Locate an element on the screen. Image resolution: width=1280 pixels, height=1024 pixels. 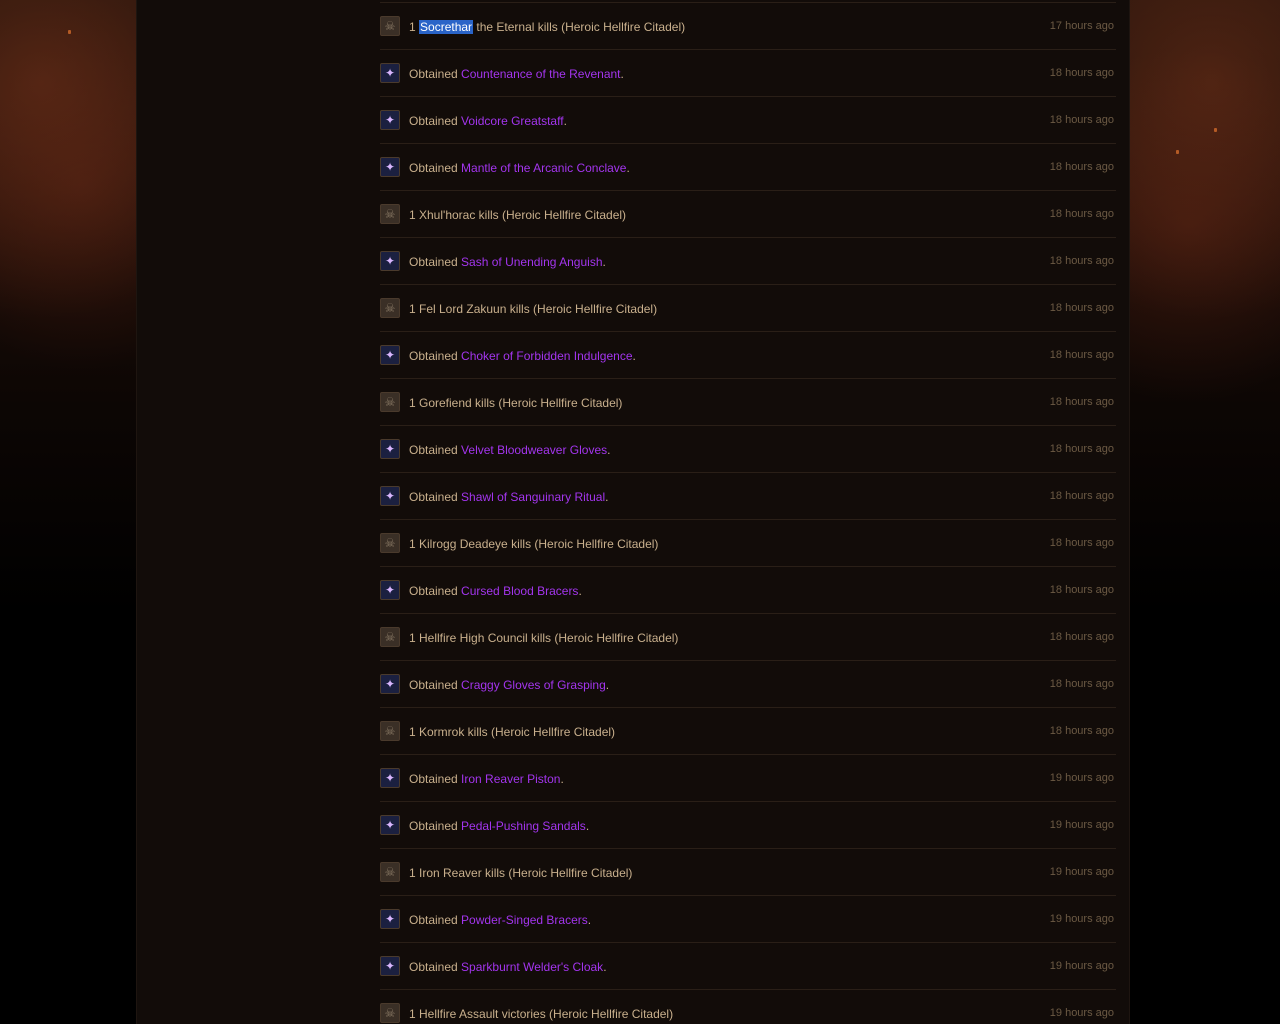
boss-name-link: Socrethar is located at coordinates (446, 27).